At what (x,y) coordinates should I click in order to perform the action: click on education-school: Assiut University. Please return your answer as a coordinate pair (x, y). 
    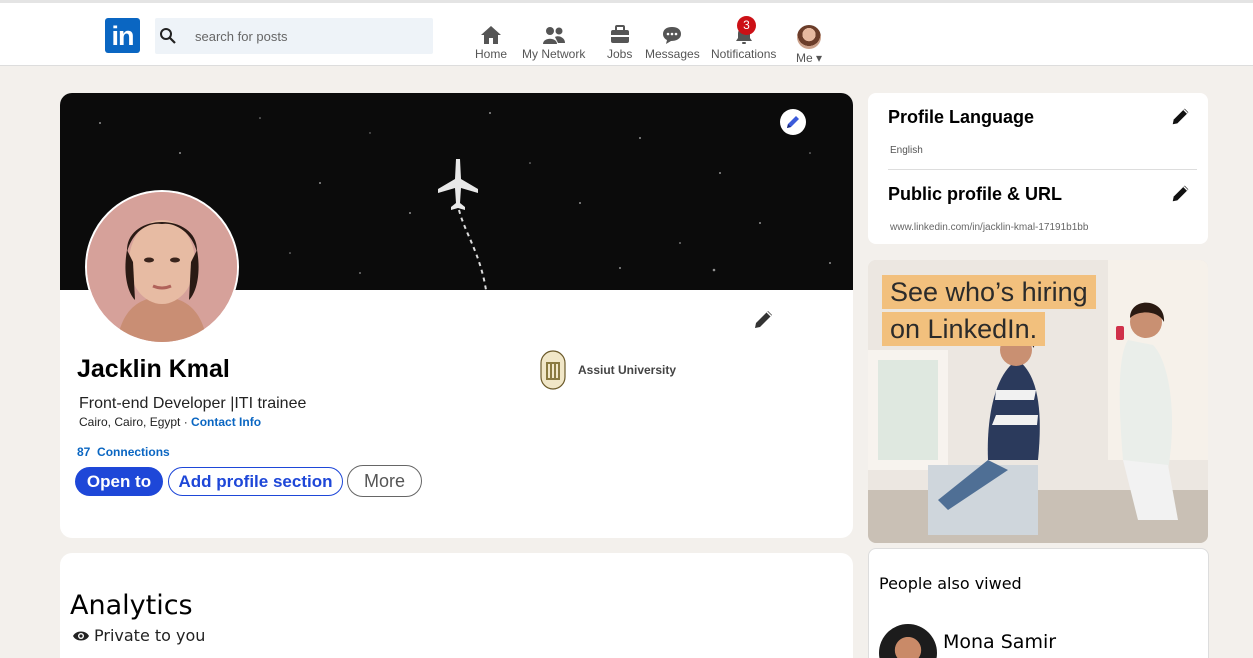
    Looking at the image, I should click on (608, 370).